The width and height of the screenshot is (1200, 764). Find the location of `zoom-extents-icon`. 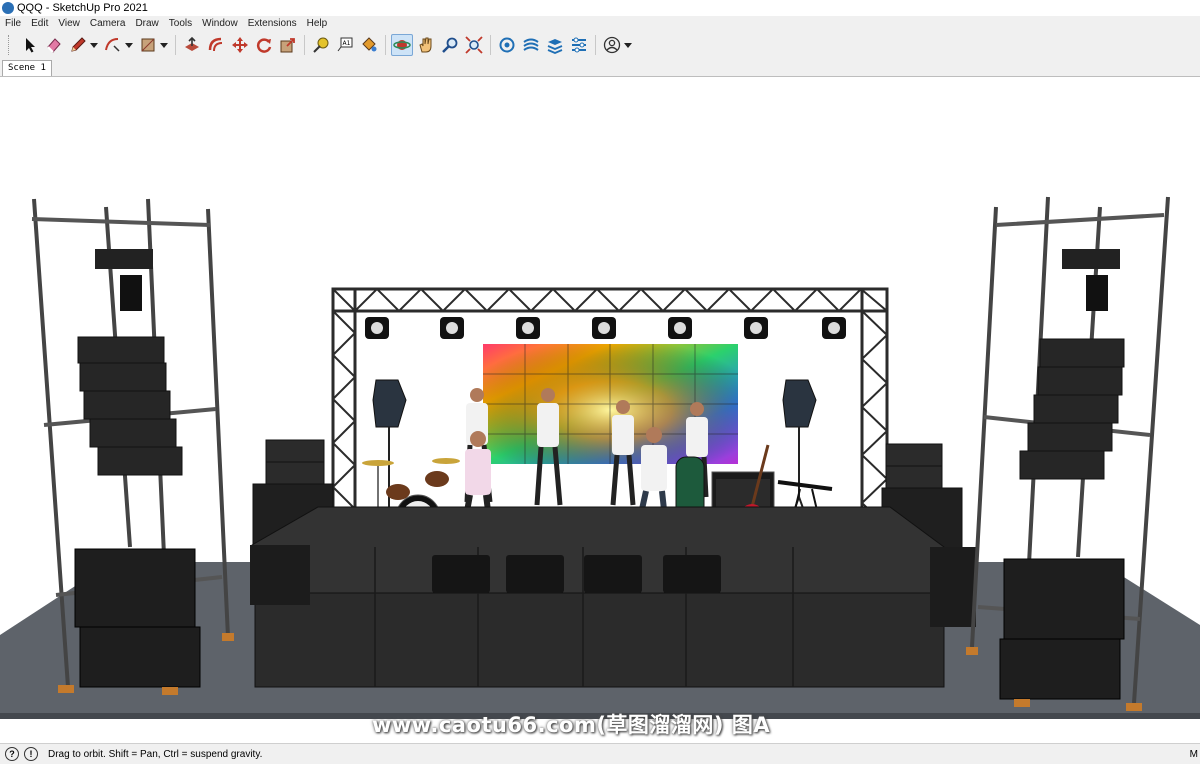

zoom-extents-icon is located at coordinates (474, 45).